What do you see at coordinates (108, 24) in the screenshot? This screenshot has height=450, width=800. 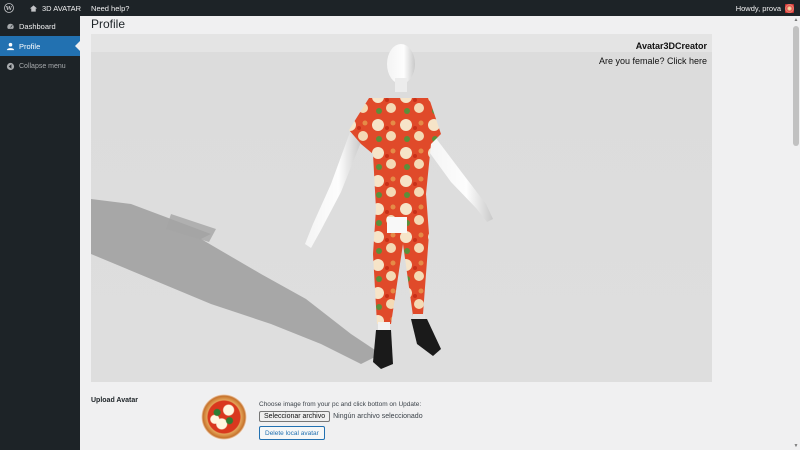 I see `page-title: Profile` at bounding box center [108, 24].